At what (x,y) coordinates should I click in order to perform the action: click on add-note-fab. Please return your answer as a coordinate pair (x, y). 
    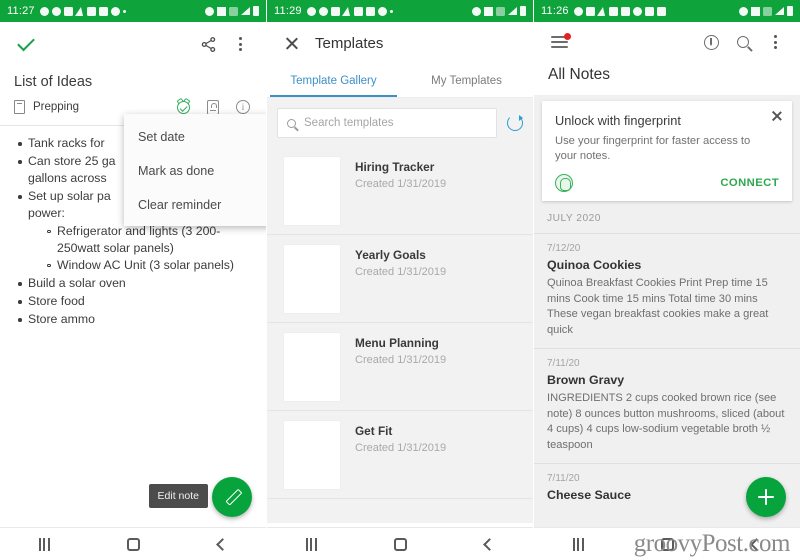
    Looking at the image, I should click on (766, 497).